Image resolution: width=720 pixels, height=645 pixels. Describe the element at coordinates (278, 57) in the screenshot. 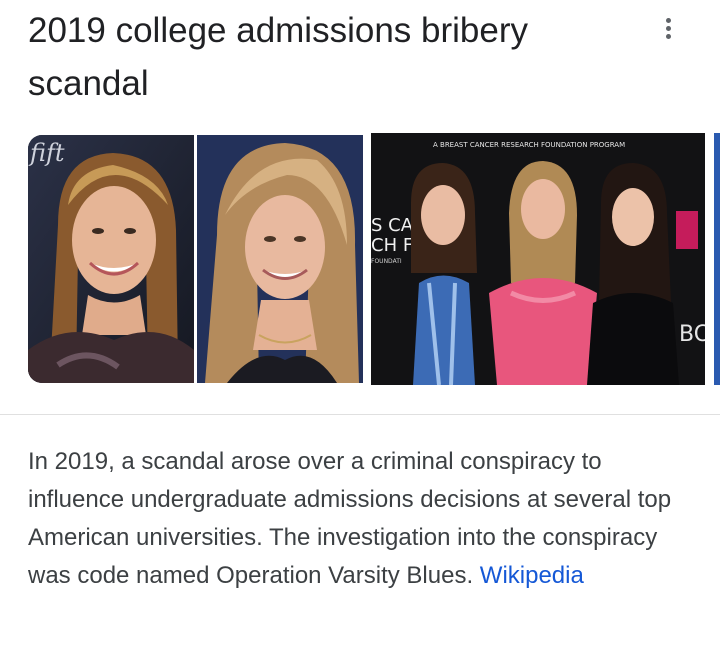

I see `page-title: 2019 college admissions bribery scandal` at that location.